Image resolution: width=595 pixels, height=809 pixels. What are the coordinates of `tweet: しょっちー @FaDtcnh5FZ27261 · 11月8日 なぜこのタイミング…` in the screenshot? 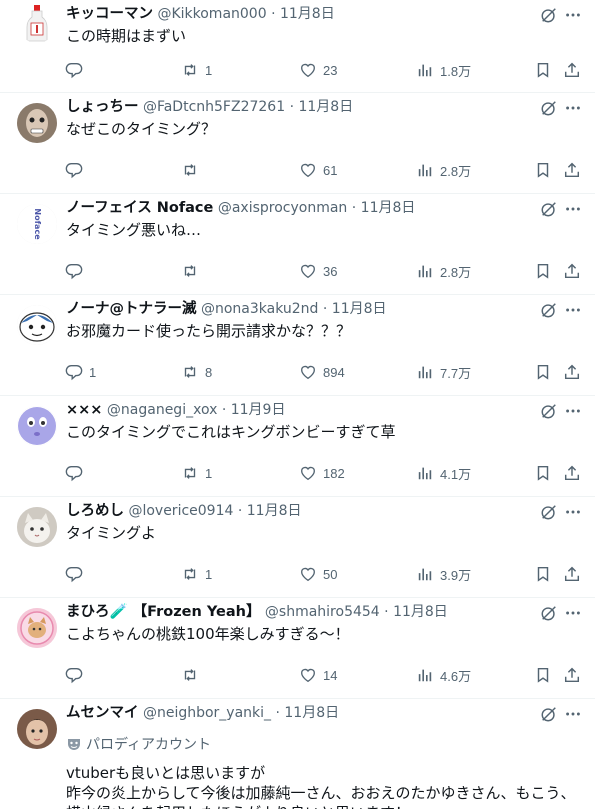 It's located at (297, 143).